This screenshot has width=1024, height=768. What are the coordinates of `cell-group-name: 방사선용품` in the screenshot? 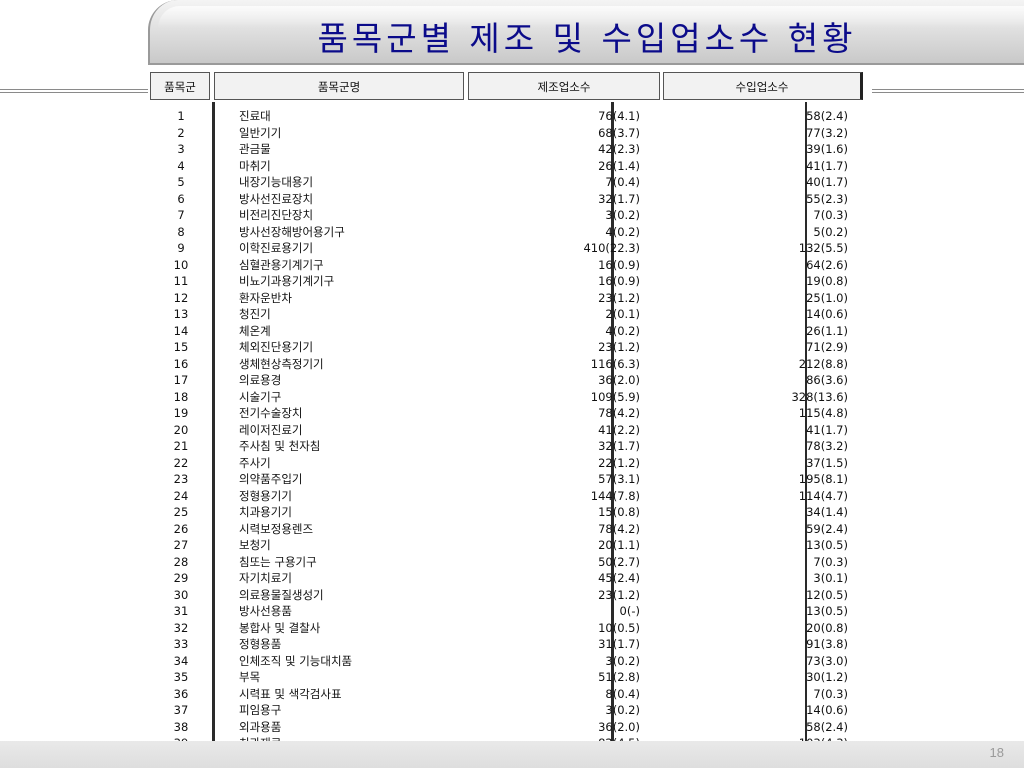 It's located at (265, 611).